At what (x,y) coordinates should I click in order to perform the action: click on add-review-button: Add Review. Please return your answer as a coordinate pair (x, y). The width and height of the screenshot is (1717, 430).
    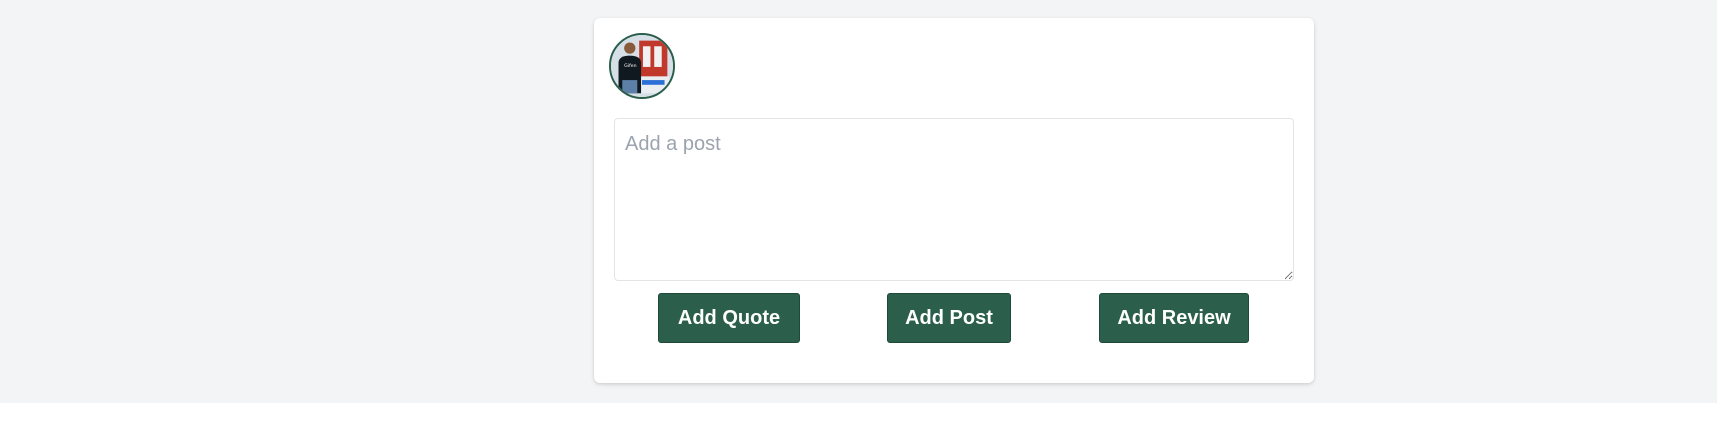
    Looking at the image, I should click on (1174, 318).